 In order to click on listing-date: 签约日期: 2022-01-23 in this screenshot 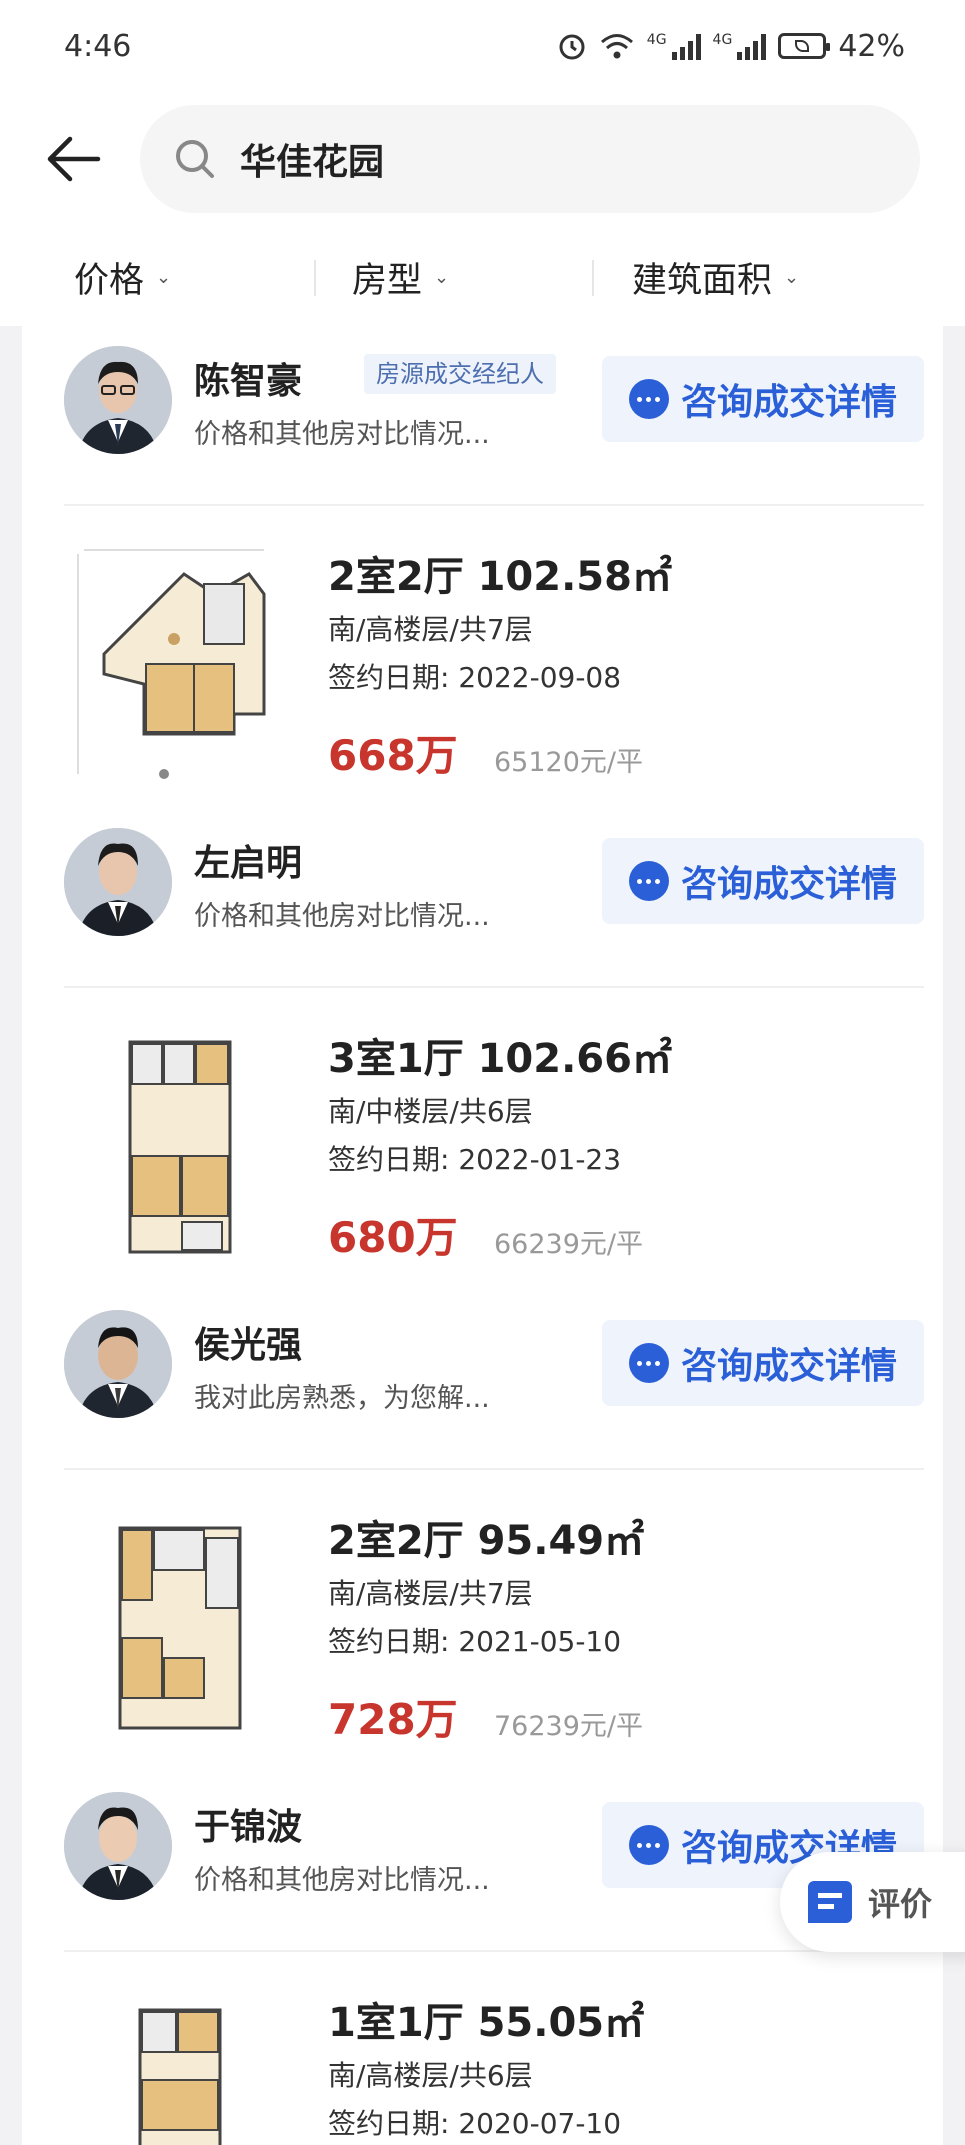, I will do `click(475, 1159)`.